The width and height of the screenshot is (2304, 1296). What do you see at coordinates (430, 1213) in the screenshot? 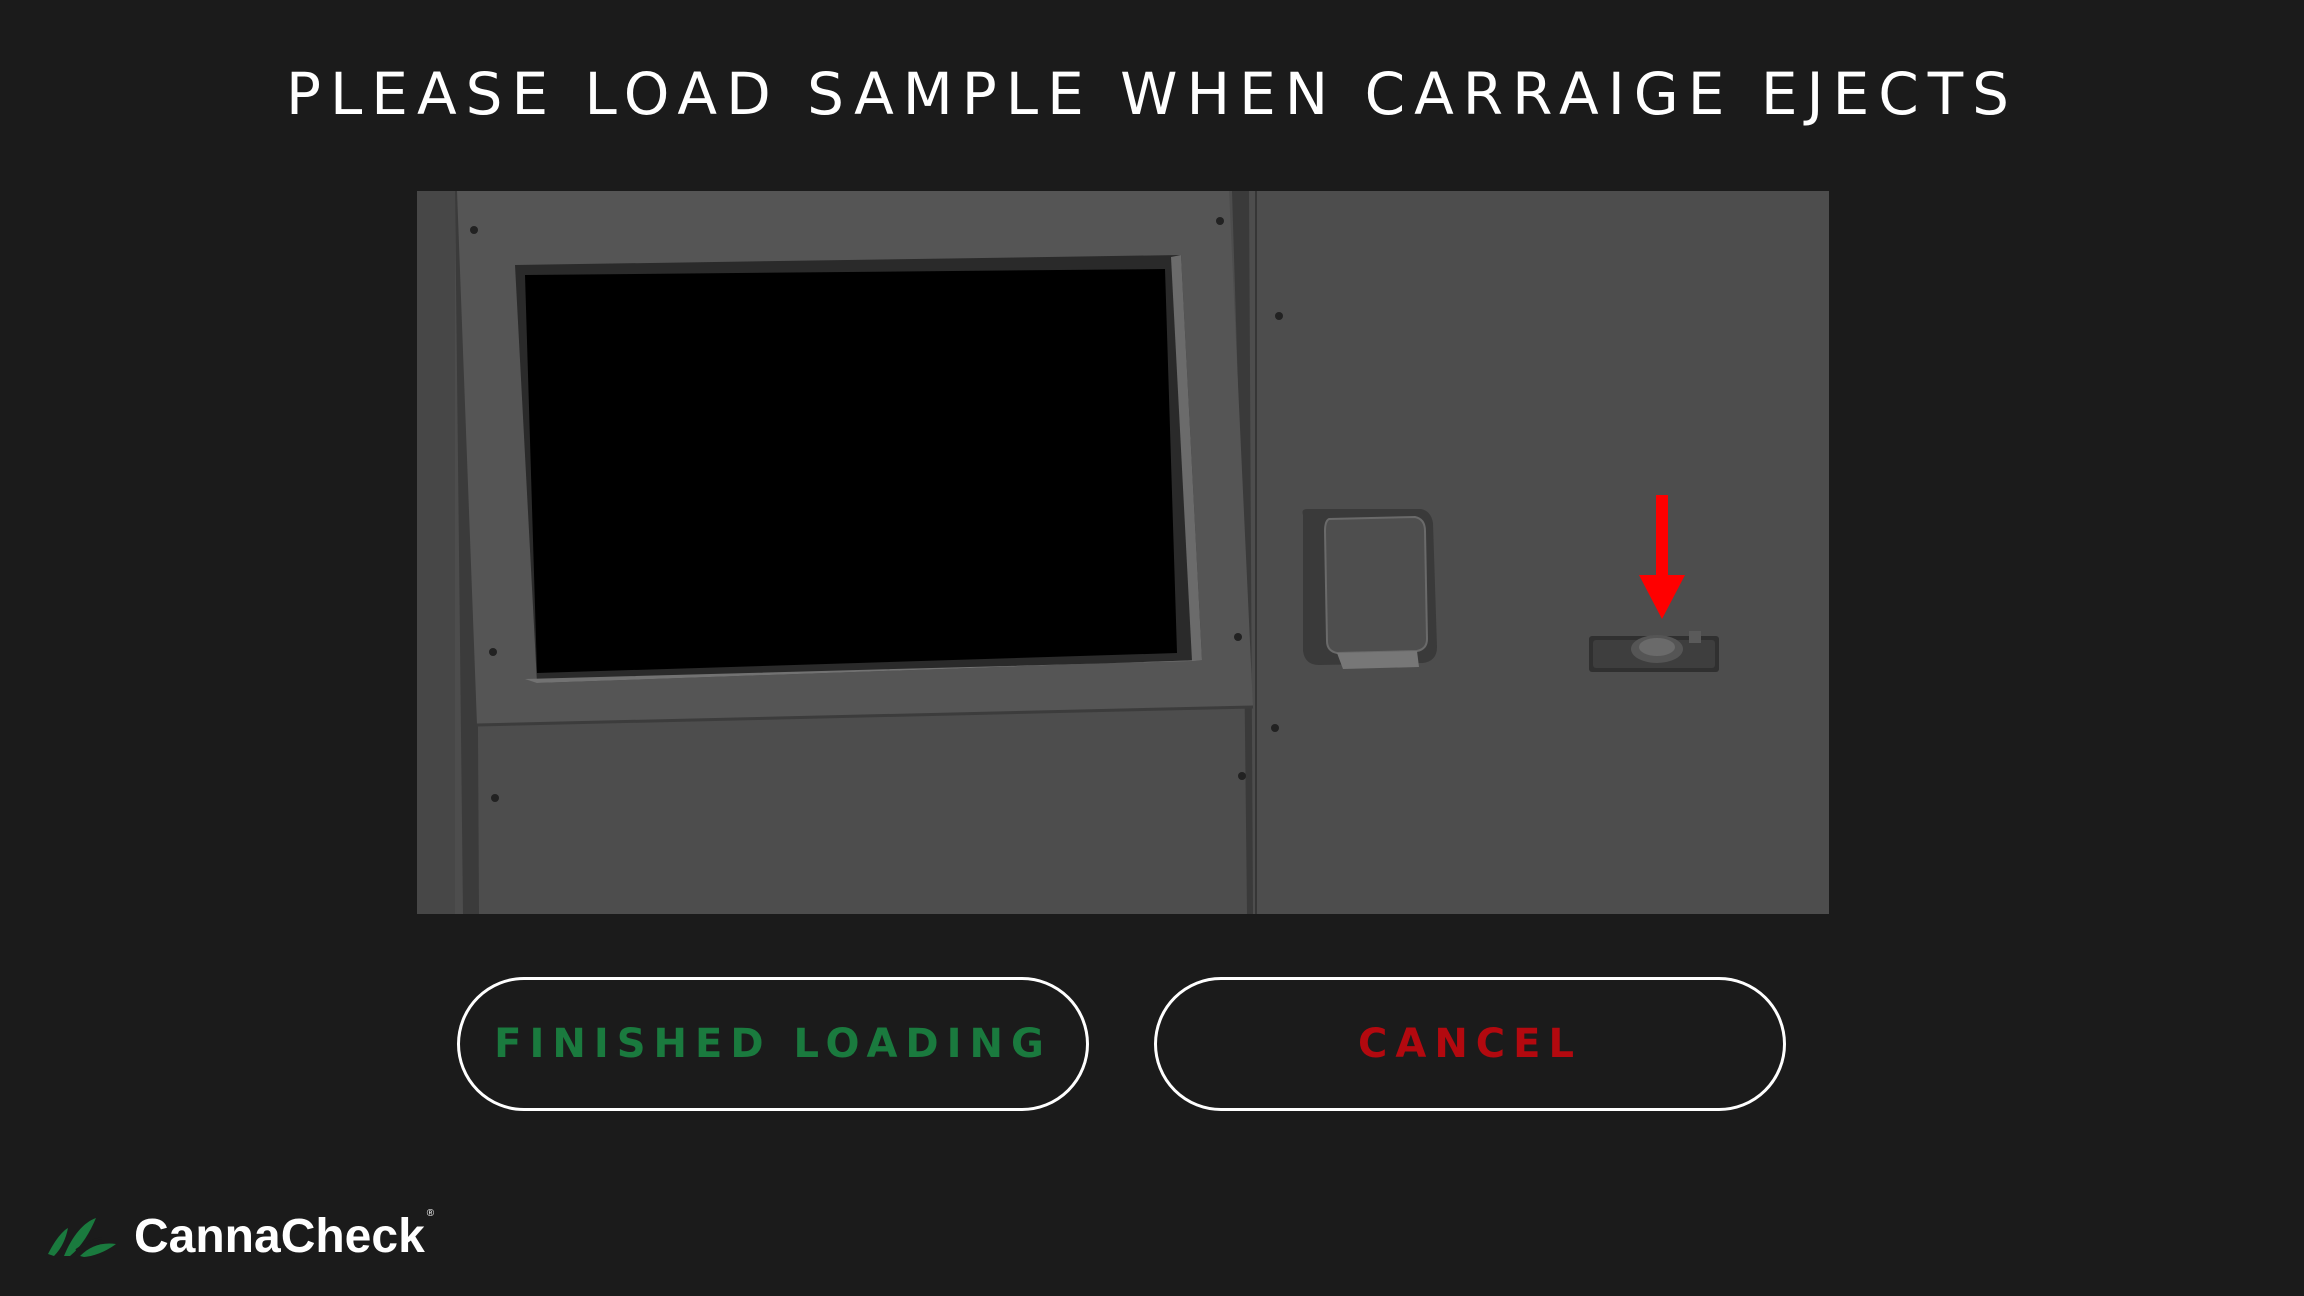
I see `registered-mark: ®` at bounding box center [430, 1213].